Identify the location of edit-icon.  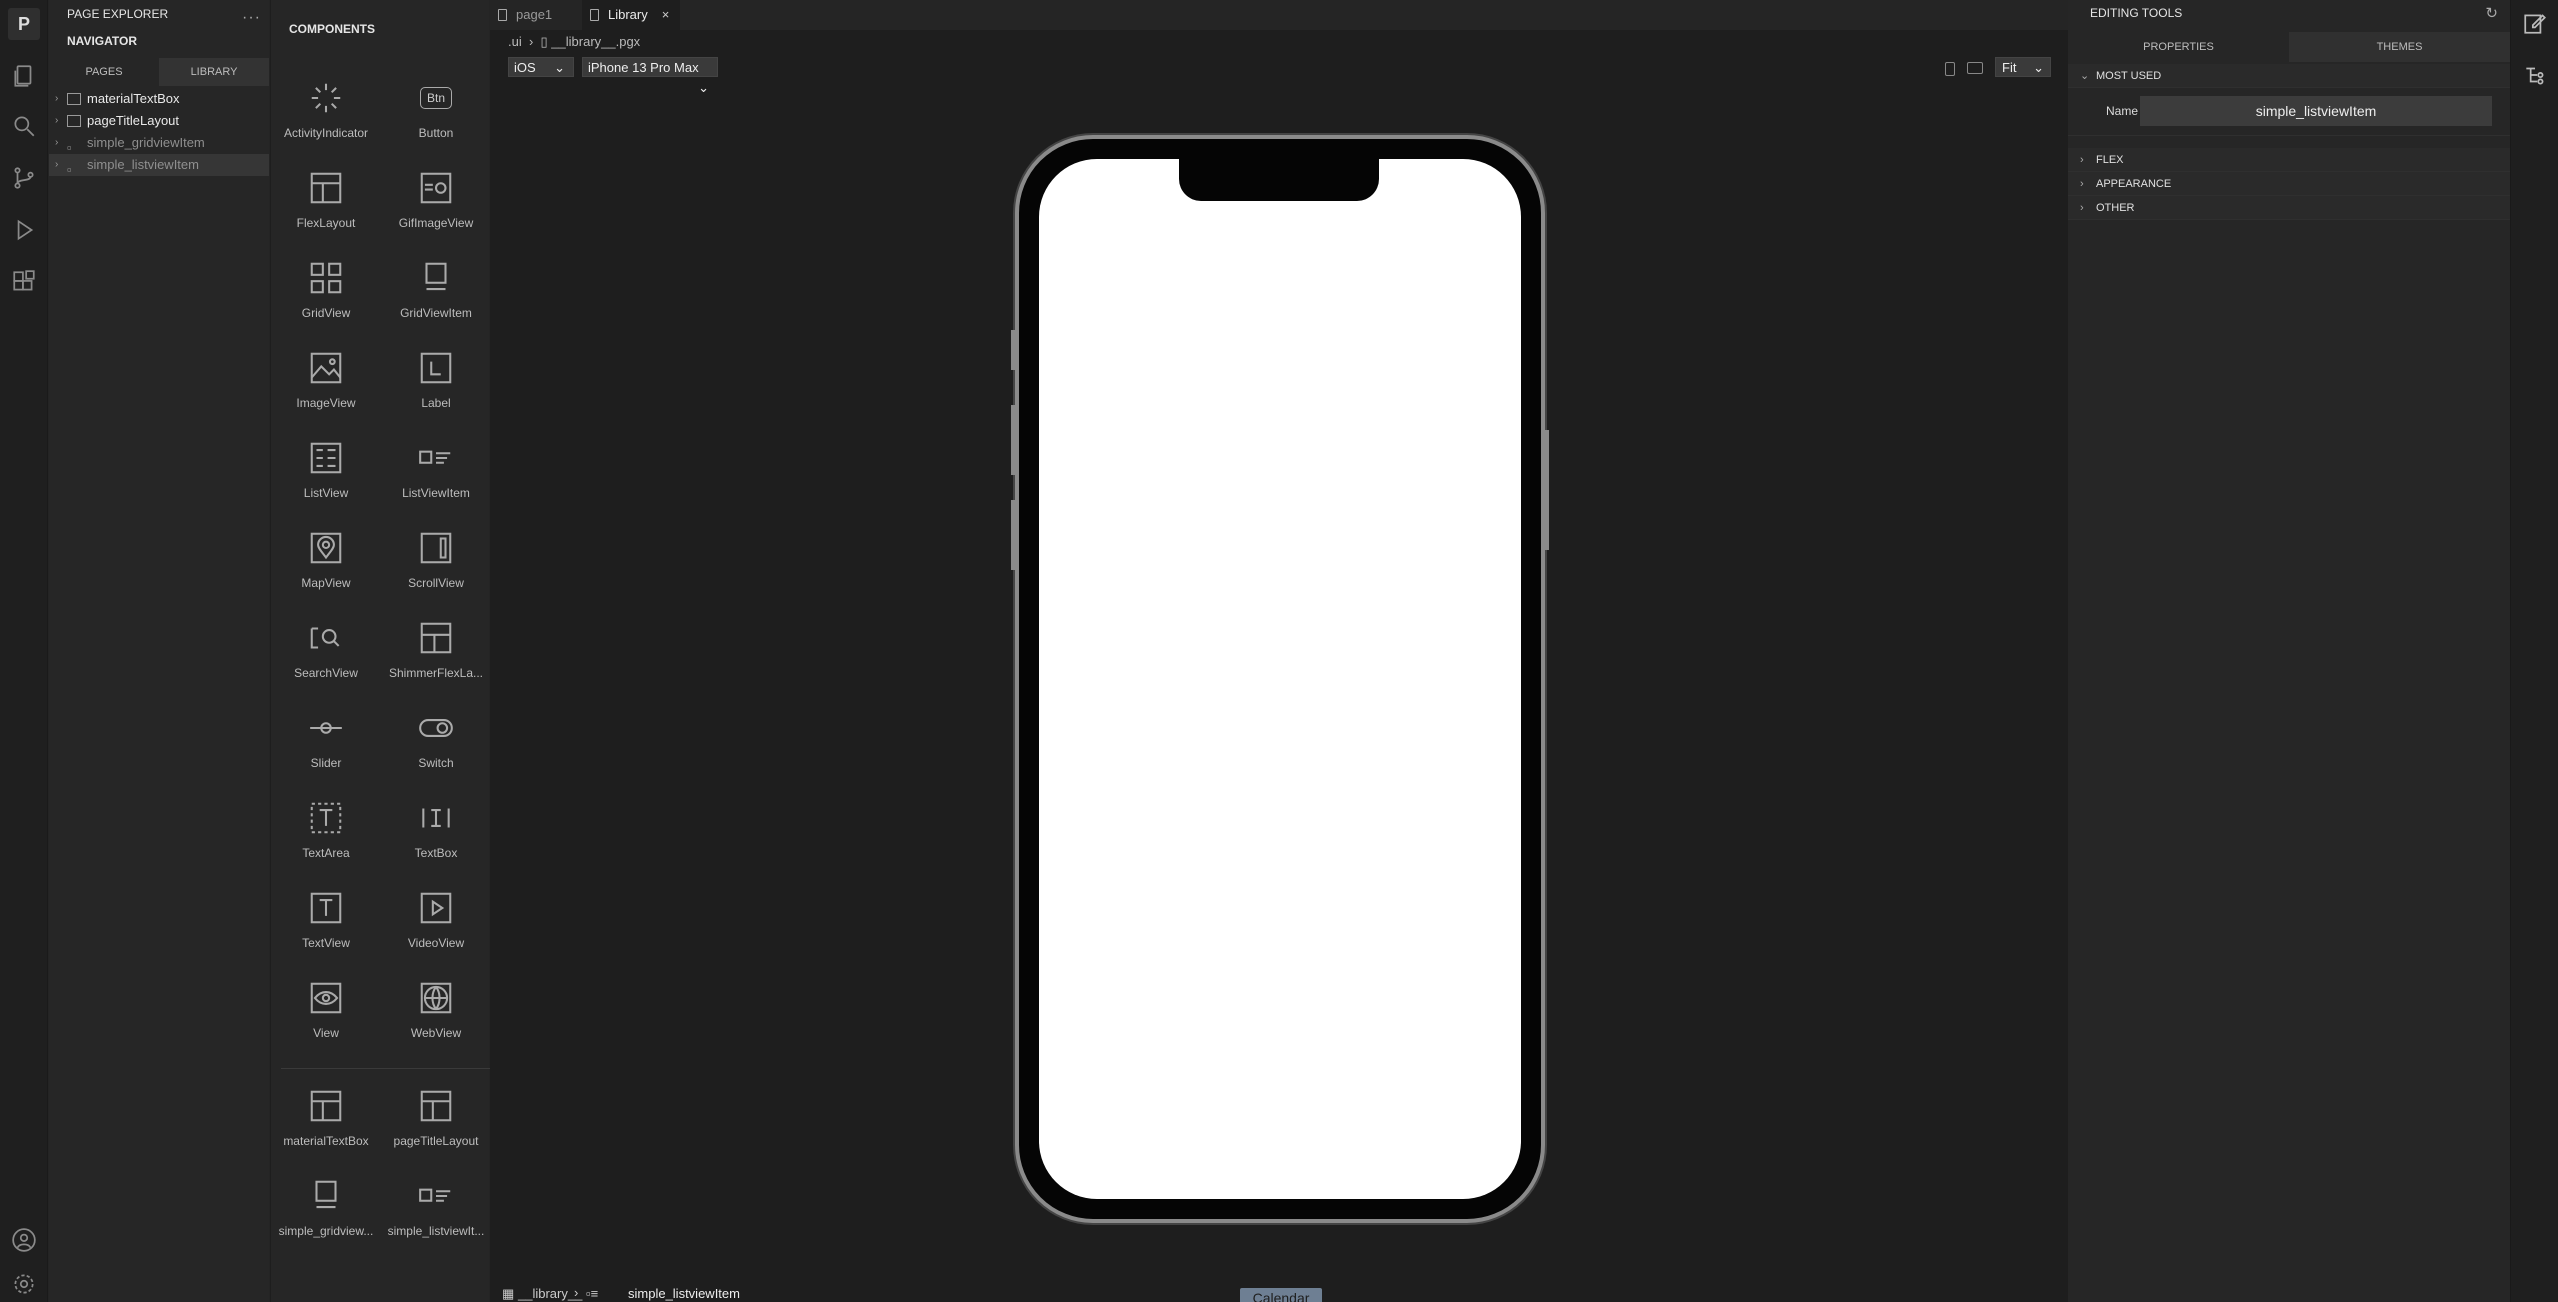
(2535, 23).